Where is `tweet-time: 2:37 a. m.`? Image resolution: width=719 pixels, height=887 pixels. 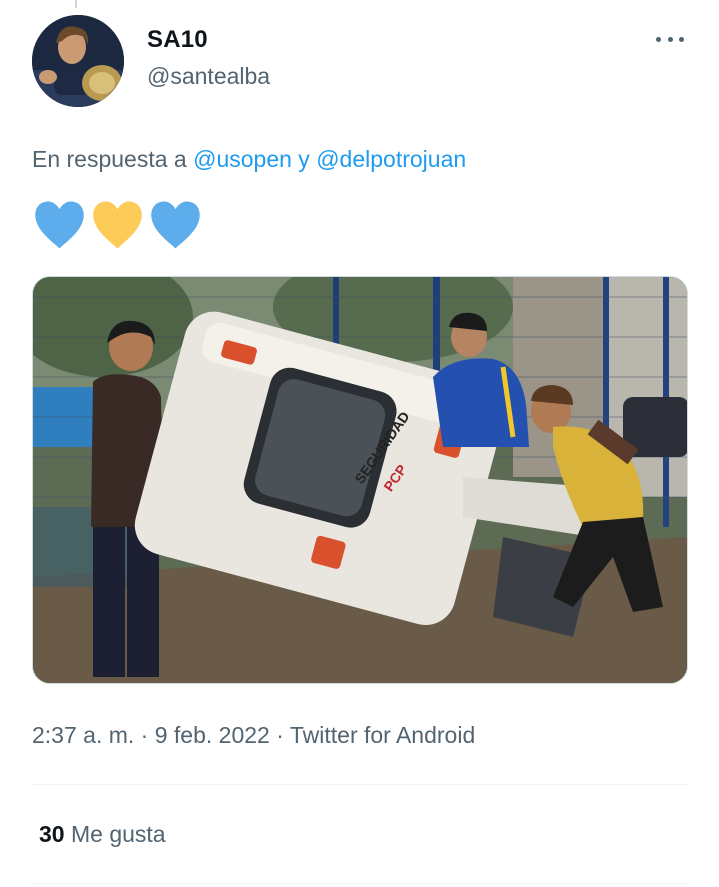
tweet-time: 2:37 a. m. is located at coordinates (83, 735).